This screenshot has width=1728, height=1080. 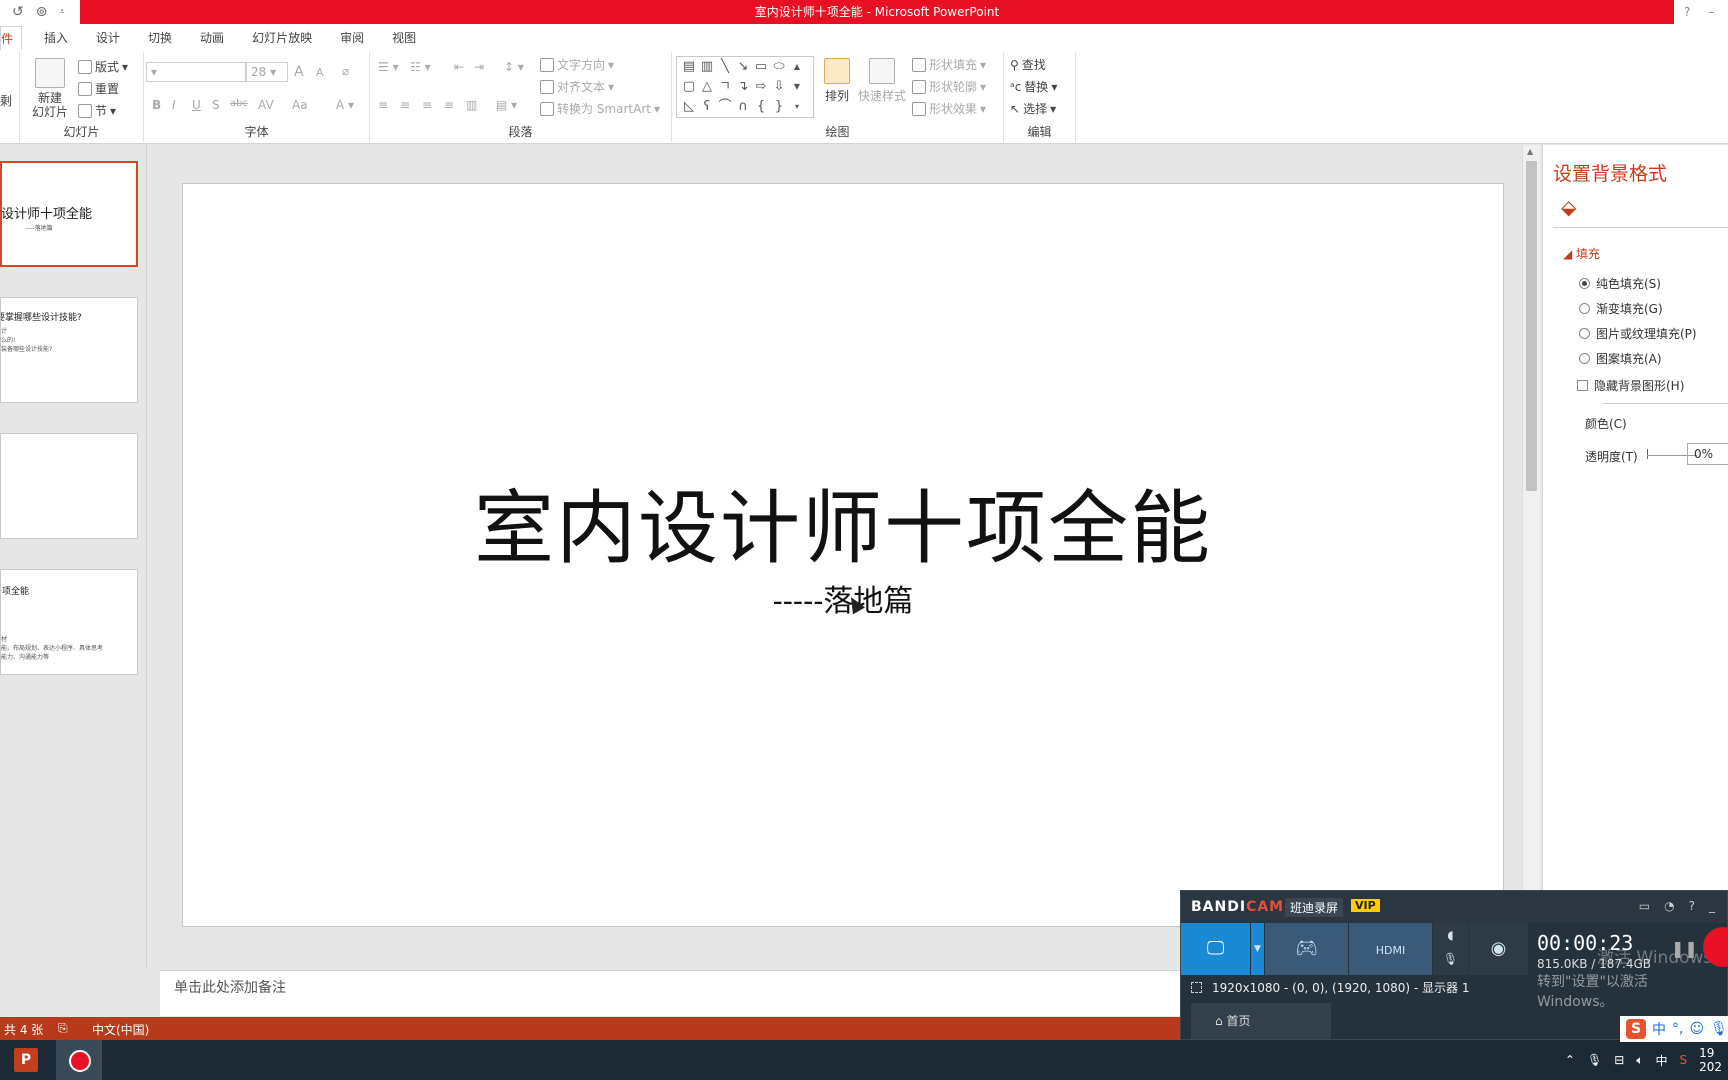 What do you see at coordinates (69, 214) in the screenshot?
I see `slide-thumbnail-1: 内设计师十项全能 ----落地篇` at bounding box center [69, 214].